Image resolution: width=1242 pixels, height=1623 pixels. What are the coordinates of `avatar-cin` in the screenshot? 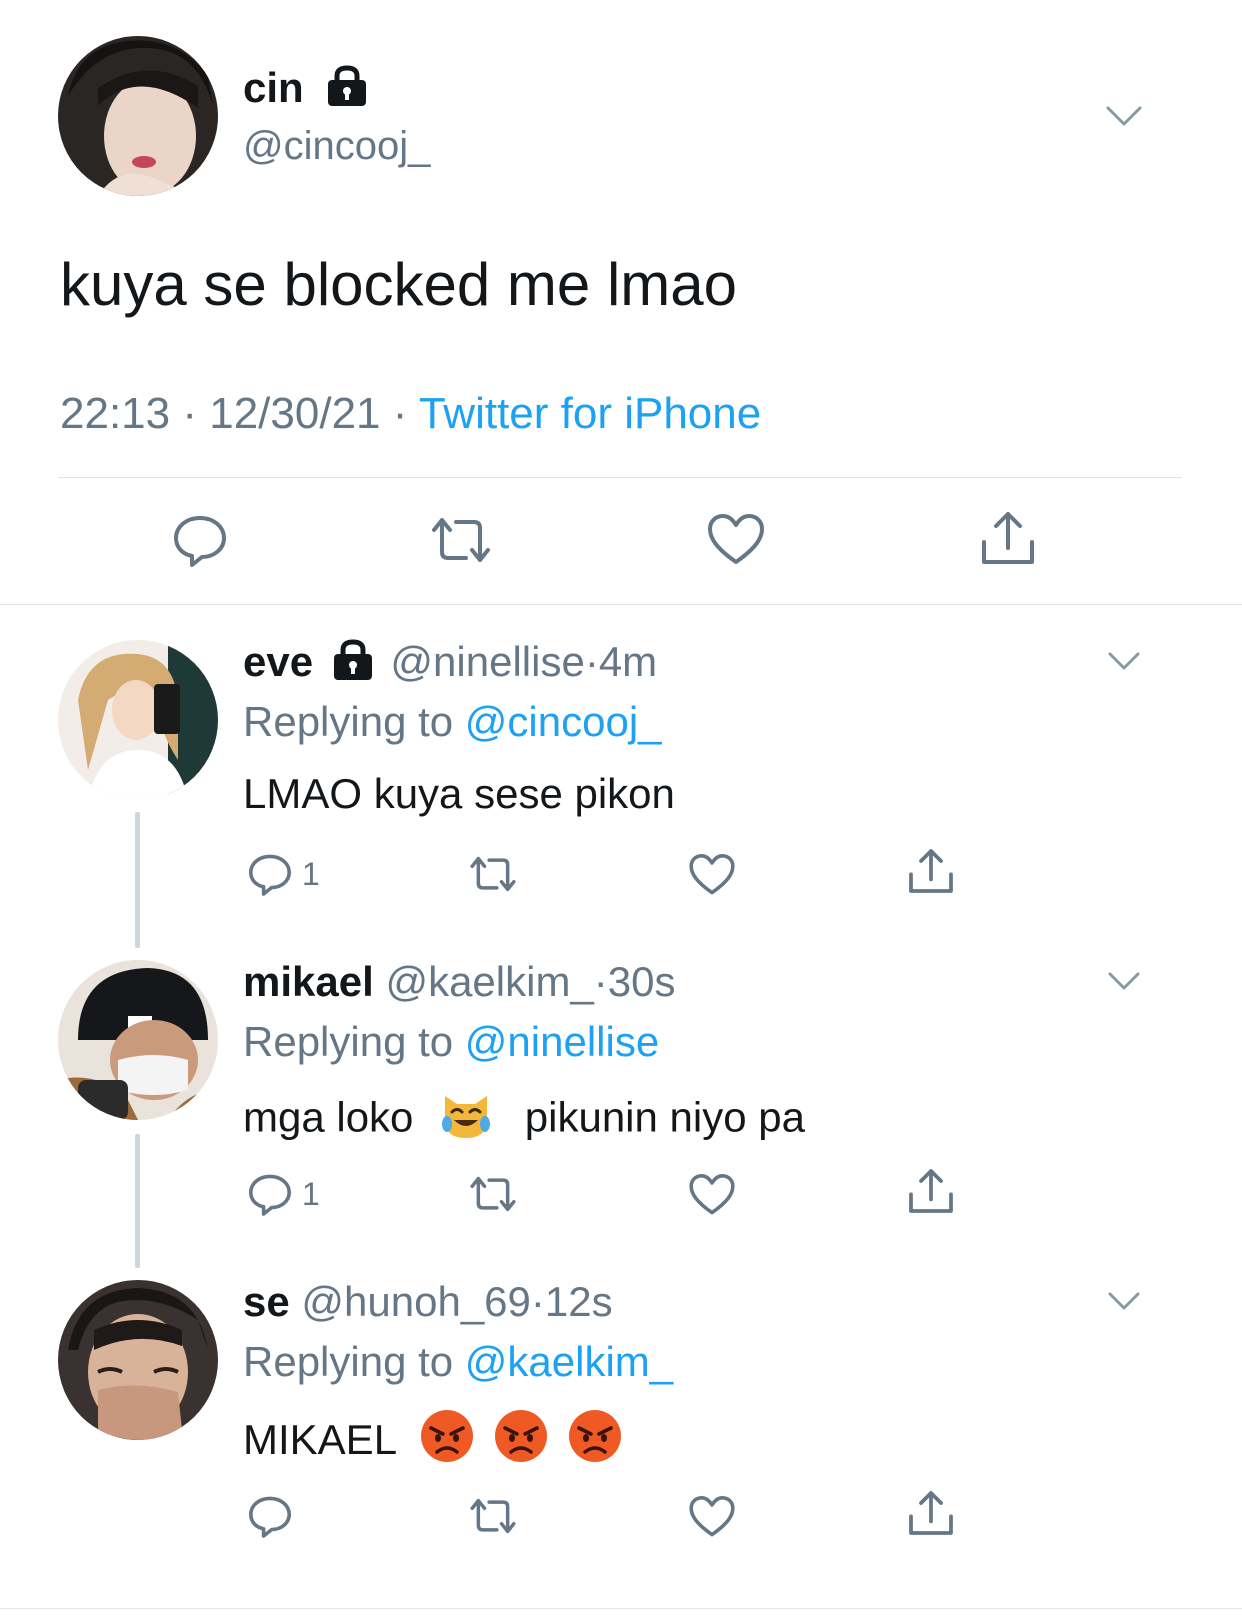 It's located at (138, 116).